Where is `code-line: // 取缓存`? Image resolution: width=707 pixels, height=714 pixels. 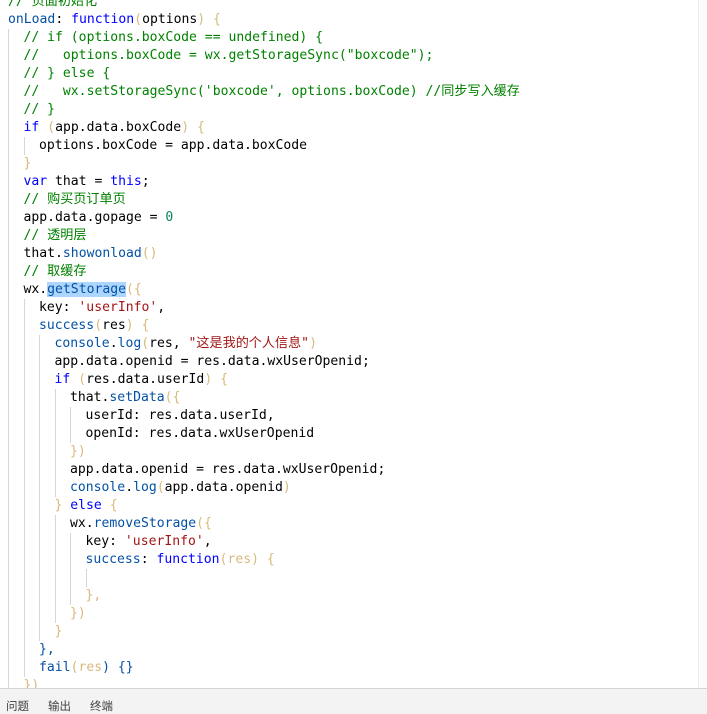 code-line: // 取缓存 is located at coordinates (353, 272).